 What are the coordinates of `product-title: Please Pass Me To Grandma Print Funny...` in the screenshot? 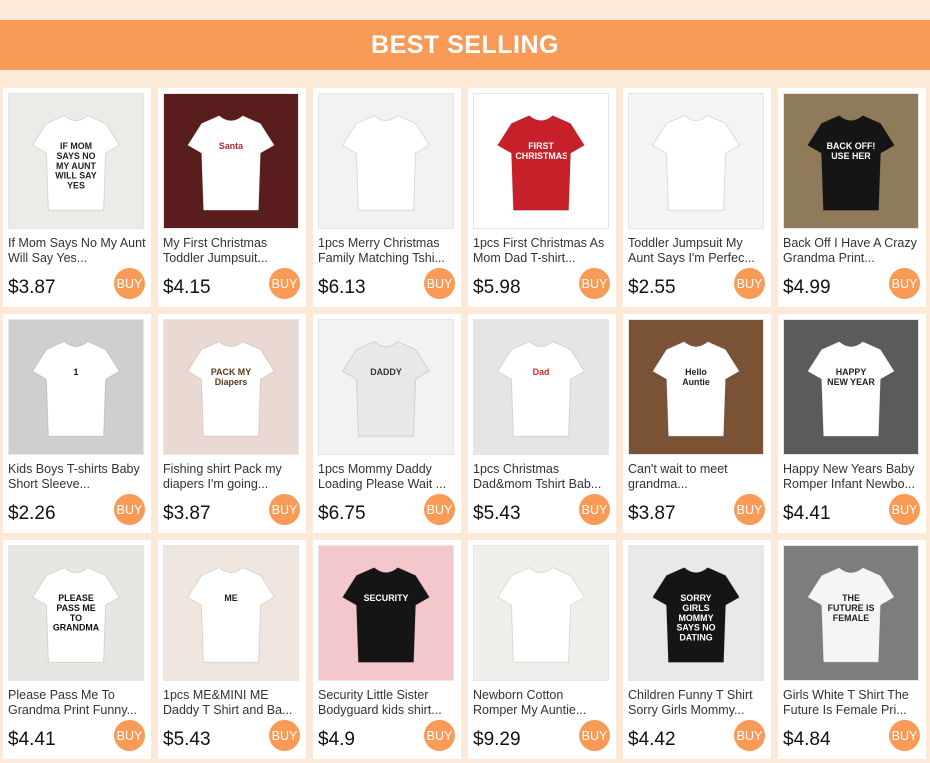 It's located at (77, 703).